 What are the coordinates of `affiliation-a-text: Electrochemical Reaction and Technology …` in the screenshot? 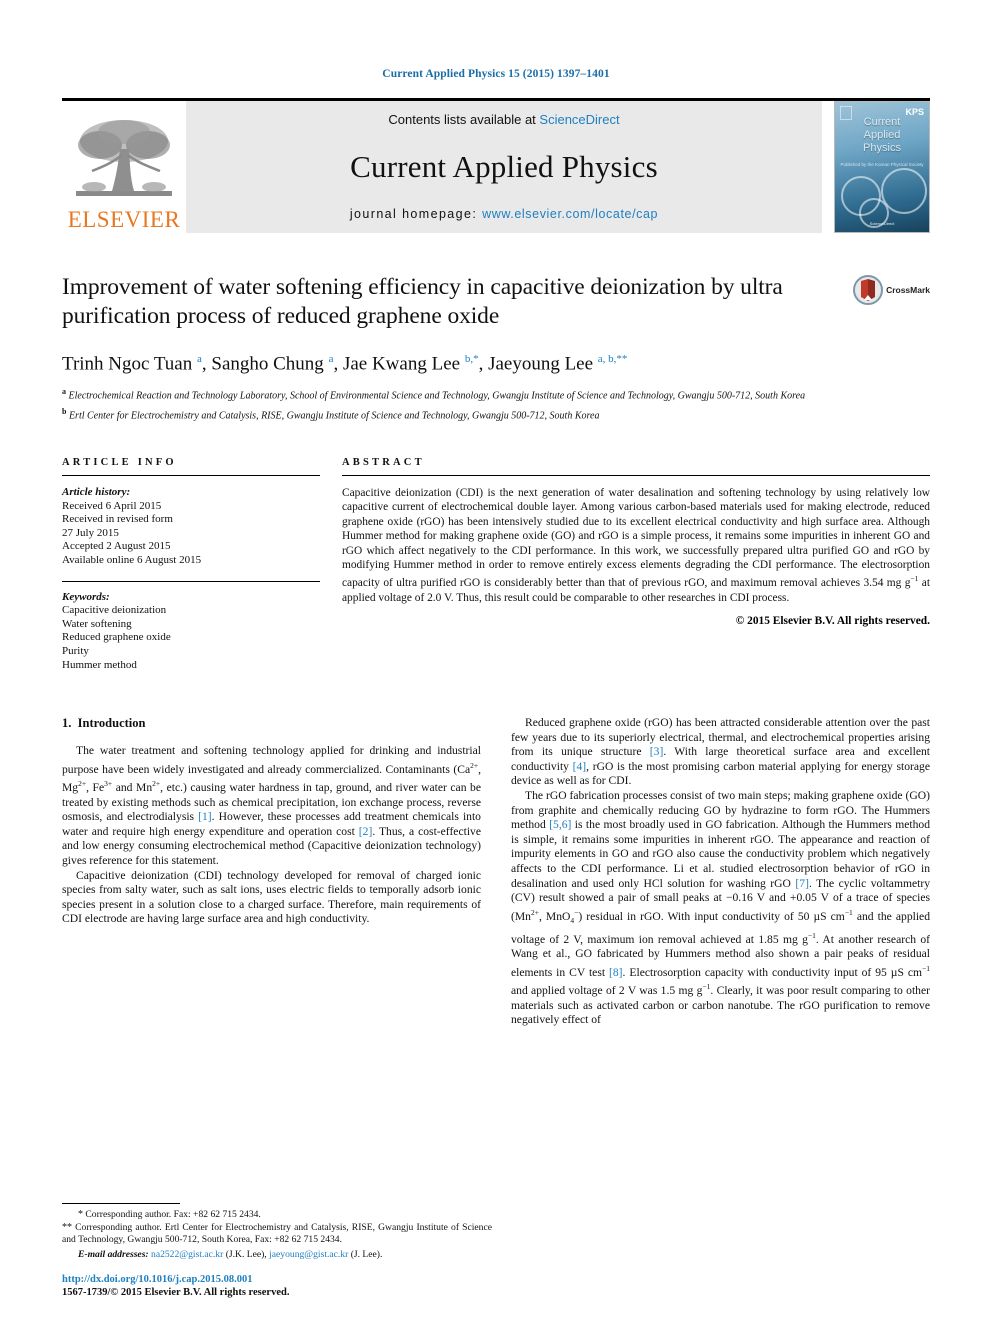 It's located at (437, 396).